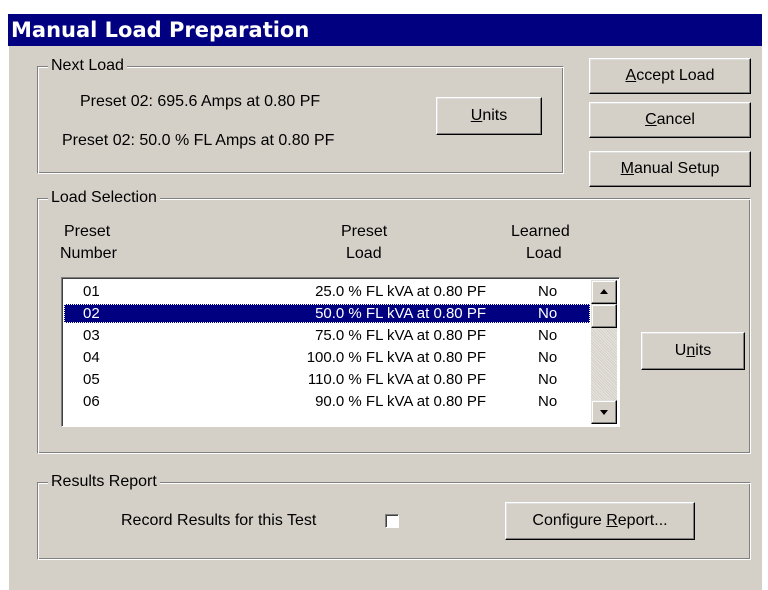 This screenshot has width=768, height=590. What do you see at coordinates (489, 116) in the screenshot?
I see `next-load-units-button: Units` at bounding box center [489, 116].